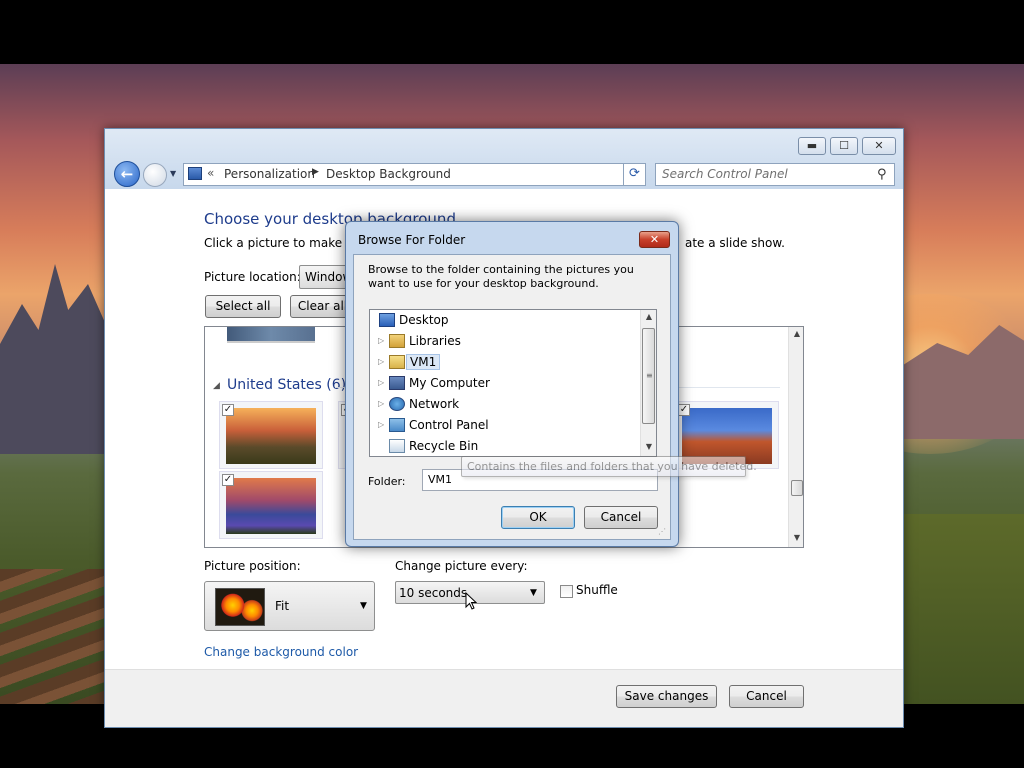 This screenshot has height=768, width=1024. What do you see at coordinates (471, 601) in the screenshot?
I see `mouse-cursor-icon` at bounding box center [471, 601].